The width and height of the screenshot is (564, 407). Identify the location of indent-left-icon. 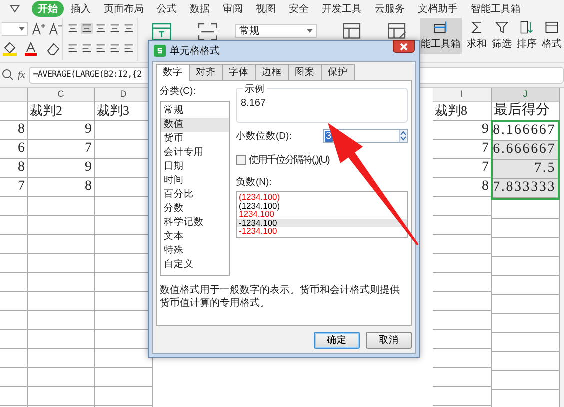
(115, 28).